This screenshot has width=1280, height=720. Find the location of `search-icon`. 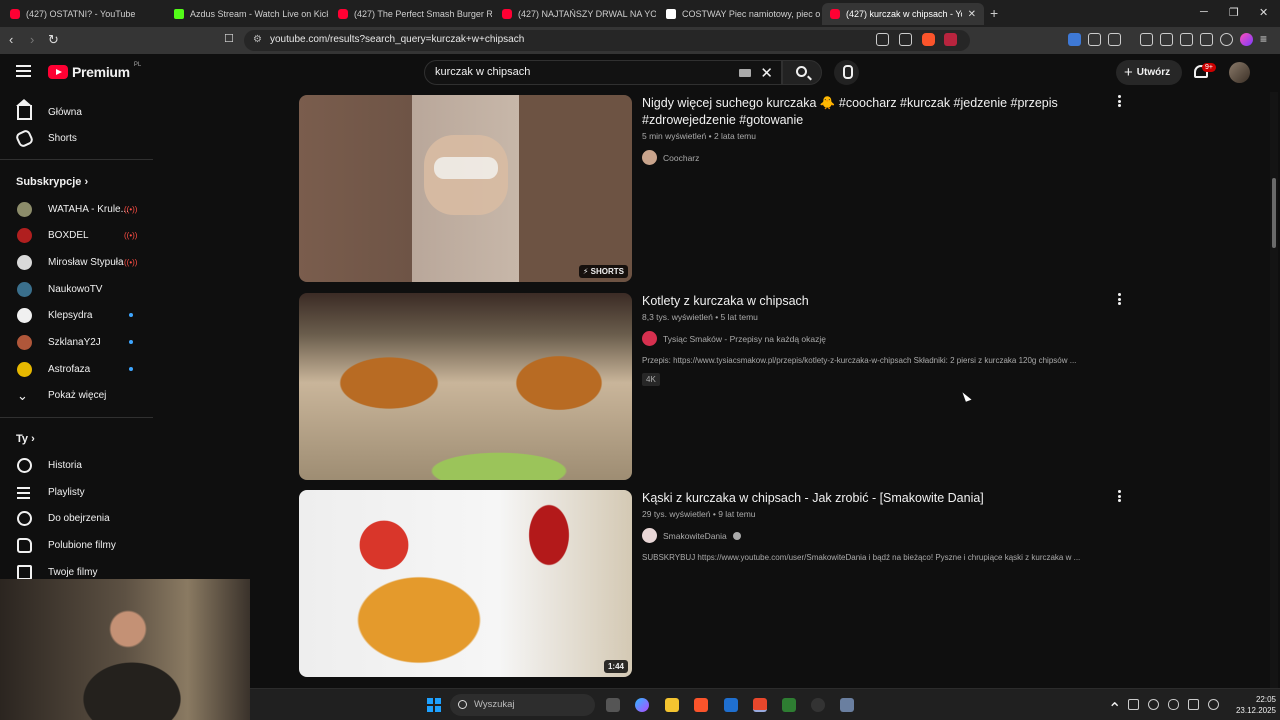

search-icon is located at coordinates (801, 71).